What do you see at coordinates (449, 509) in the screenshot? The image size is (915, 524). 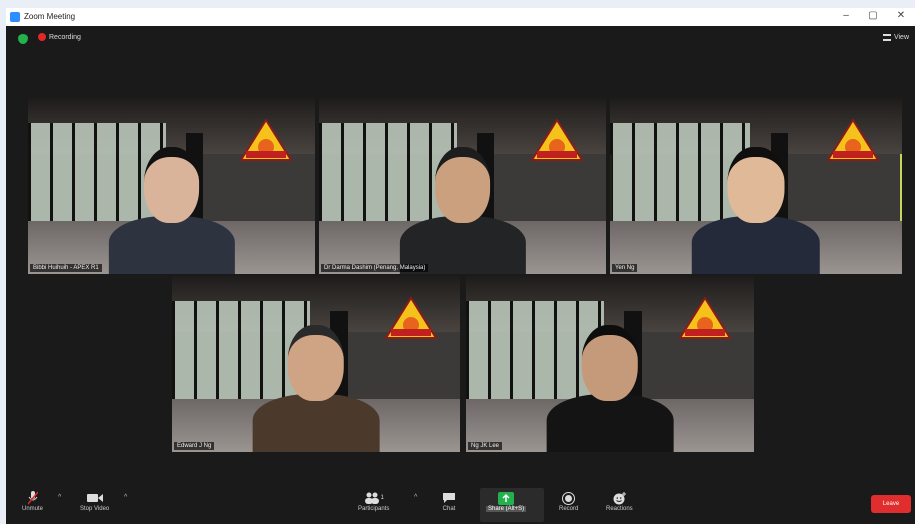 I see `chat-label: Chat` at bounding box center [449, 509].